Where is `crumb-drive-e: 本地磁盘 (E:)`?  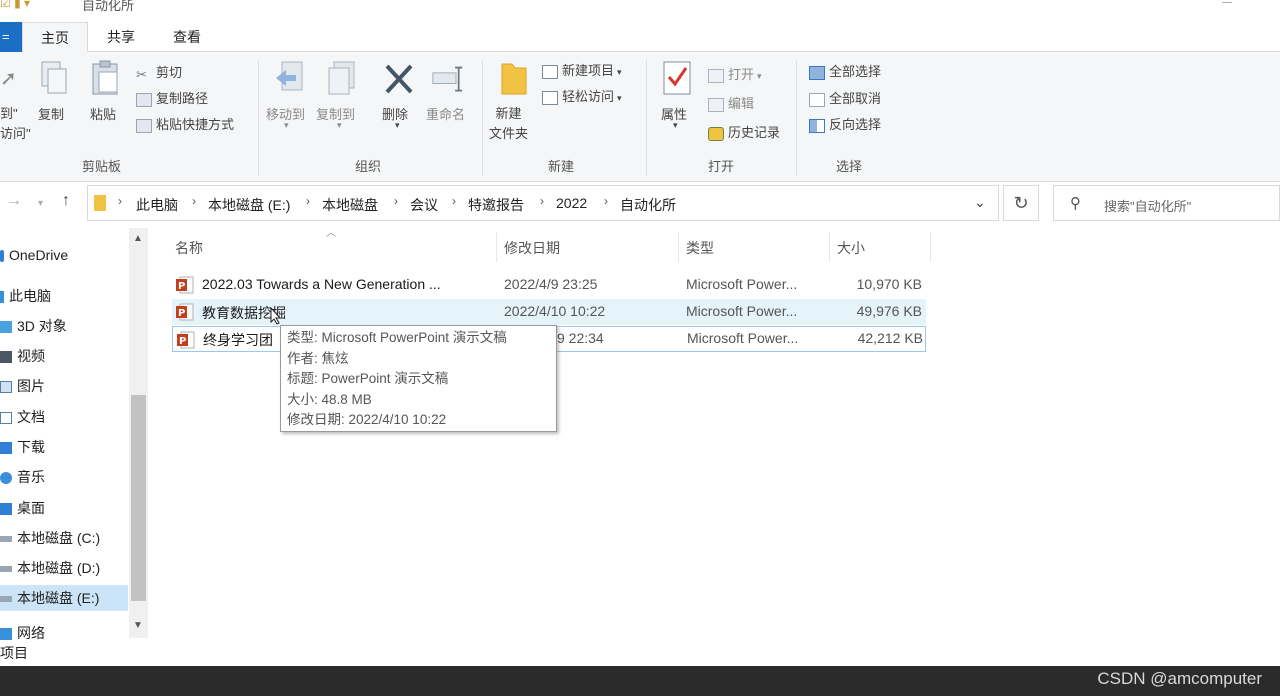 crumb-drive-e: 本地磁盘 (E:) is located at coordinates (249, 205).